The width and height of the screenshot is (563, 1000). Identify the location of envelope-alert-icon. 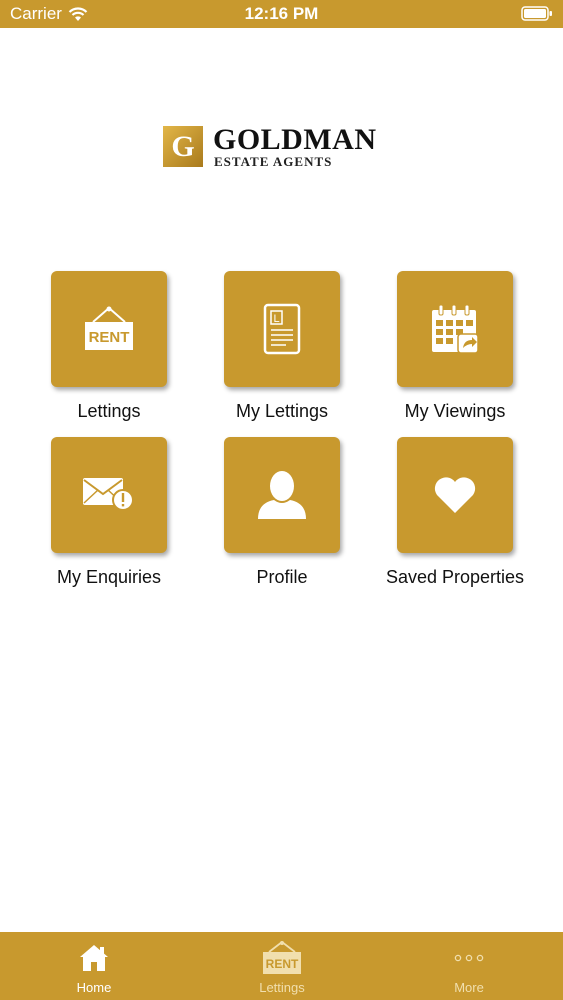
(108, 494).